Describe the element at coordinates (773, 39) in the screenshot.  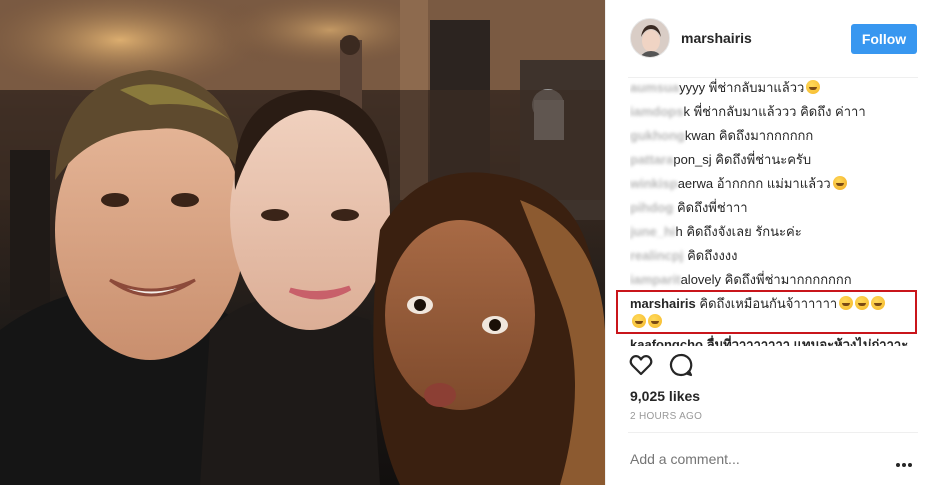
I see `post-header: marshairis Follow` at that location.